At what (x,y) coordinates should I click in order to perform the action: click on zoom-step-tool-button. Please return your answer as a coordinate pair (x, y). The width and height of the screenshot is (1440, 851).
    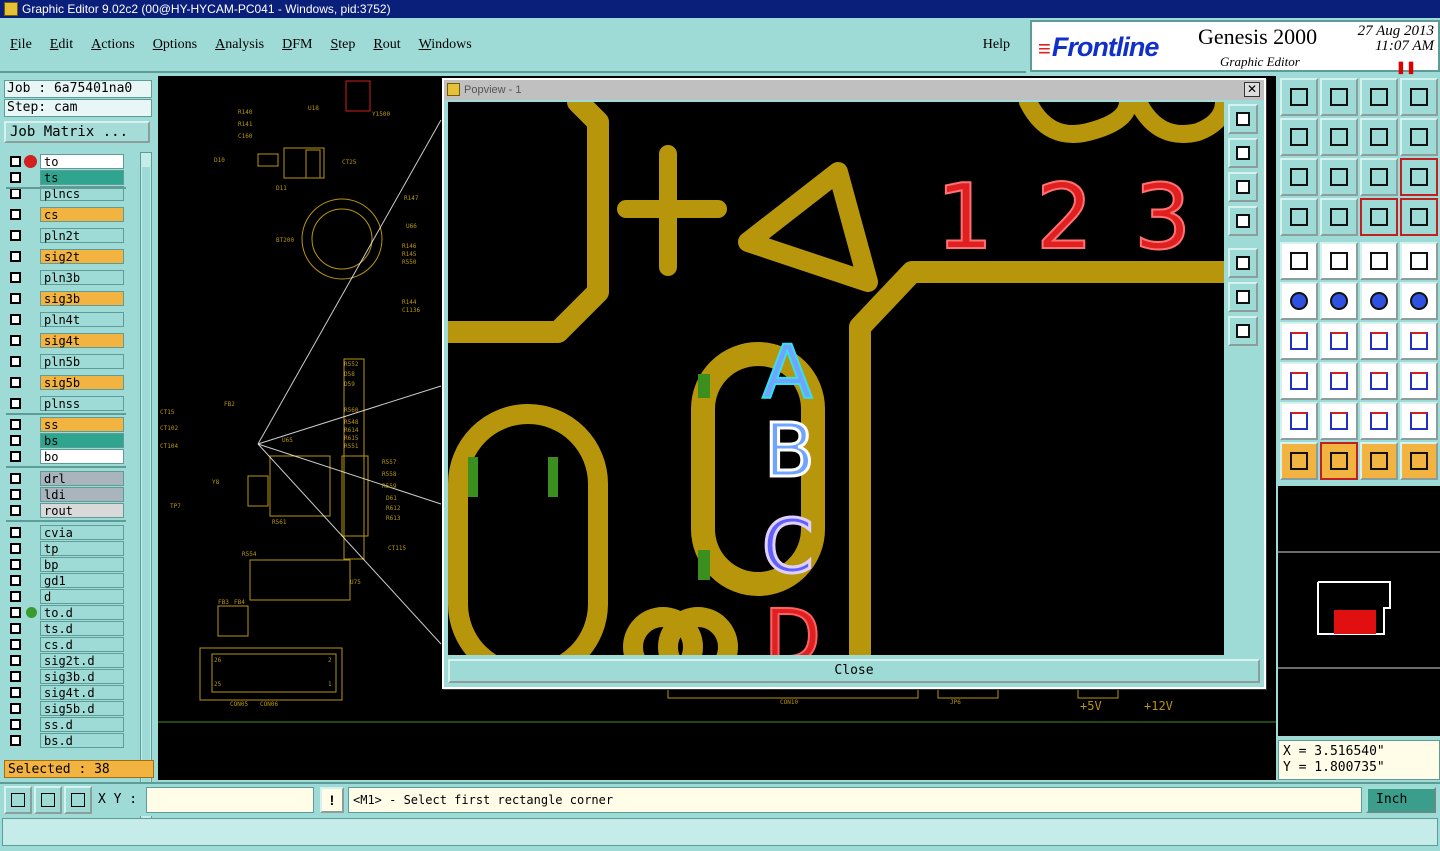
    Looking at the image, I should click on (1379, 137).